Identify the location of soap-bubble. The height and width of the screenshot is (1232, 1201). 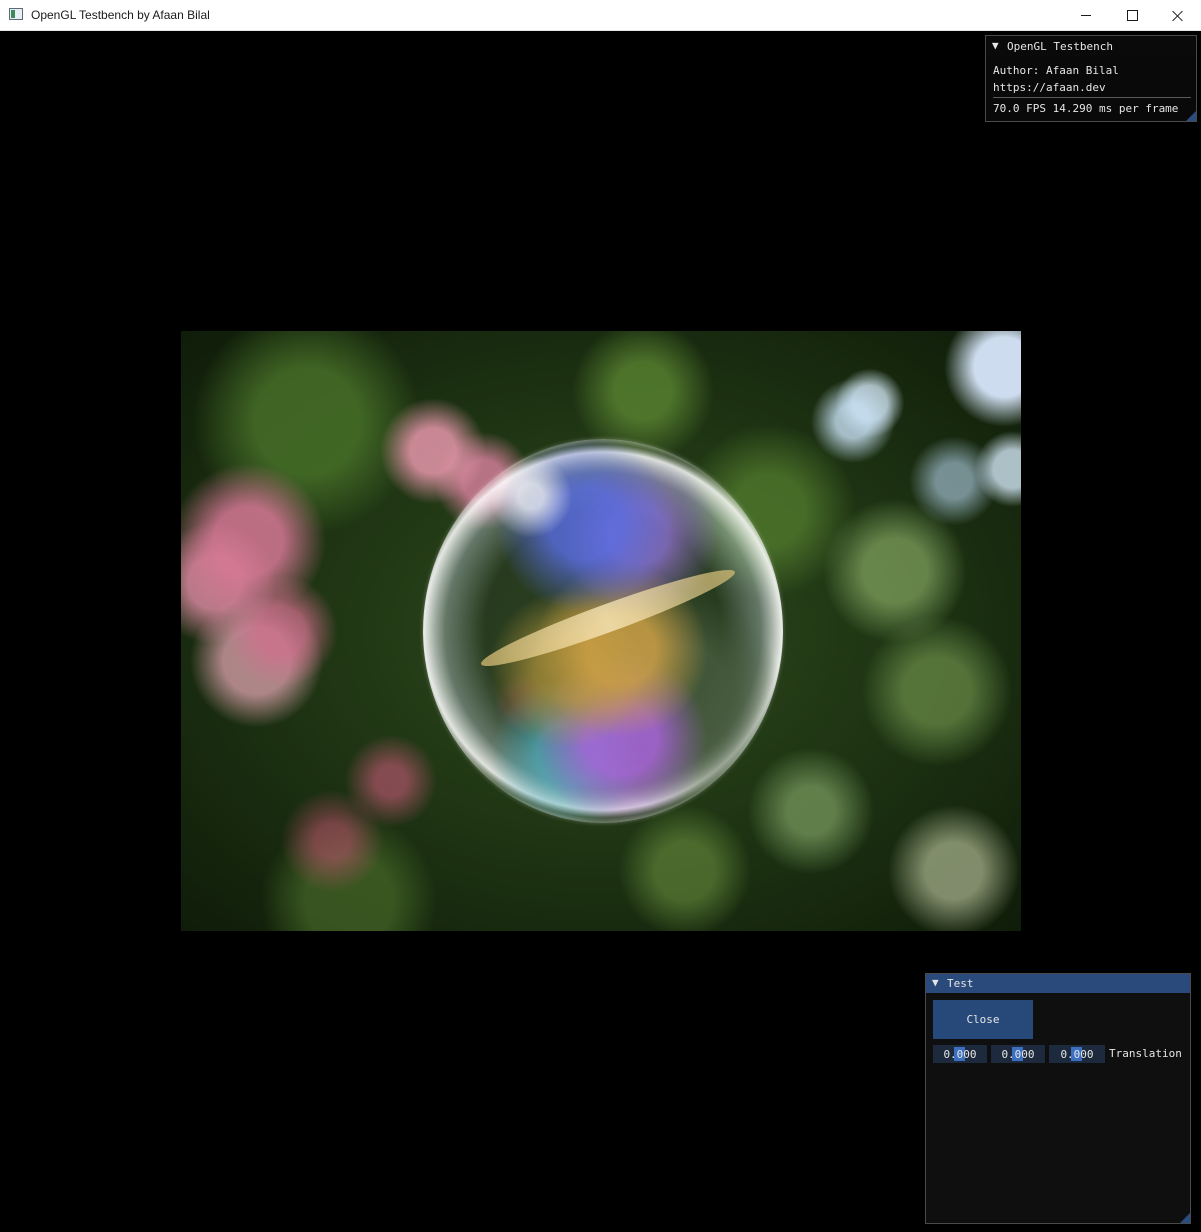
(603, 631).